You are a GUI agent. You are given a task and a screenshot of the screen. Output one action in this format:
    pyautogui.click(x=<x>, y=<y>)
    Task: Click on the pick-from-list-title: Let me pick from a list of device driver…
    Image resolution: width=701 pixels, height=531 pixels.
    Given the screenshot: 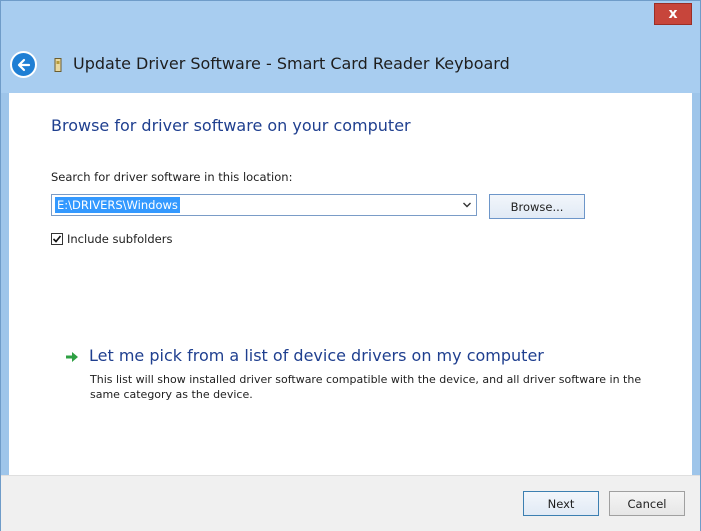 What is the action you would take?
    pyautogui.click(x=316, y=355)
    